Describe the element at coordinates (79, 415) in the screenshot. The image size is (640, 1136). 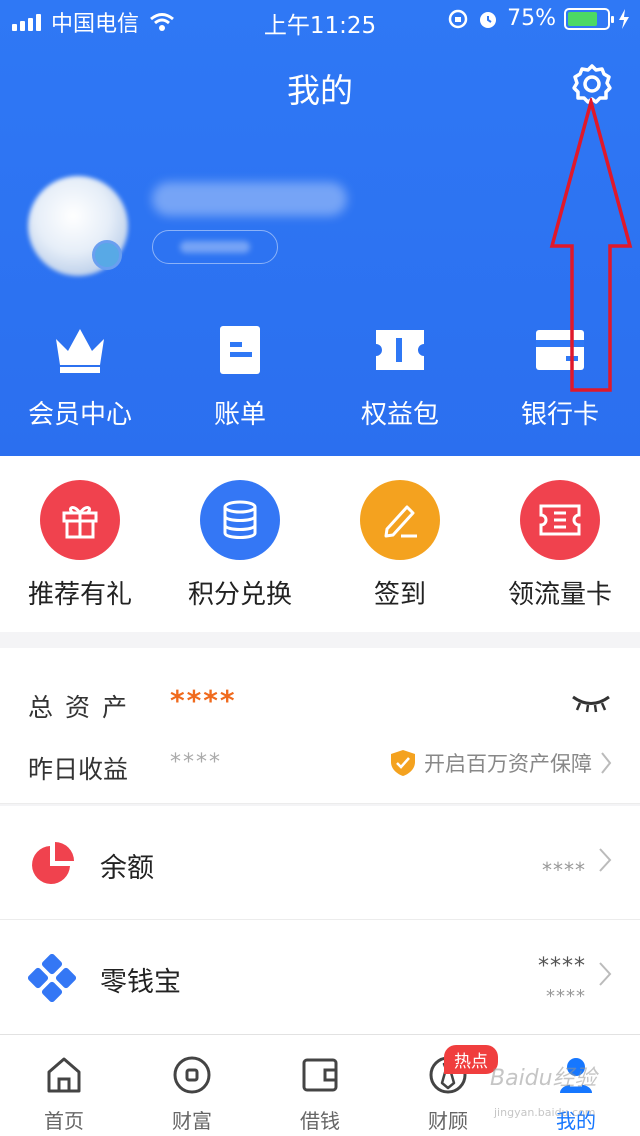
I see `quick-link-label: 会员中心` at that location.